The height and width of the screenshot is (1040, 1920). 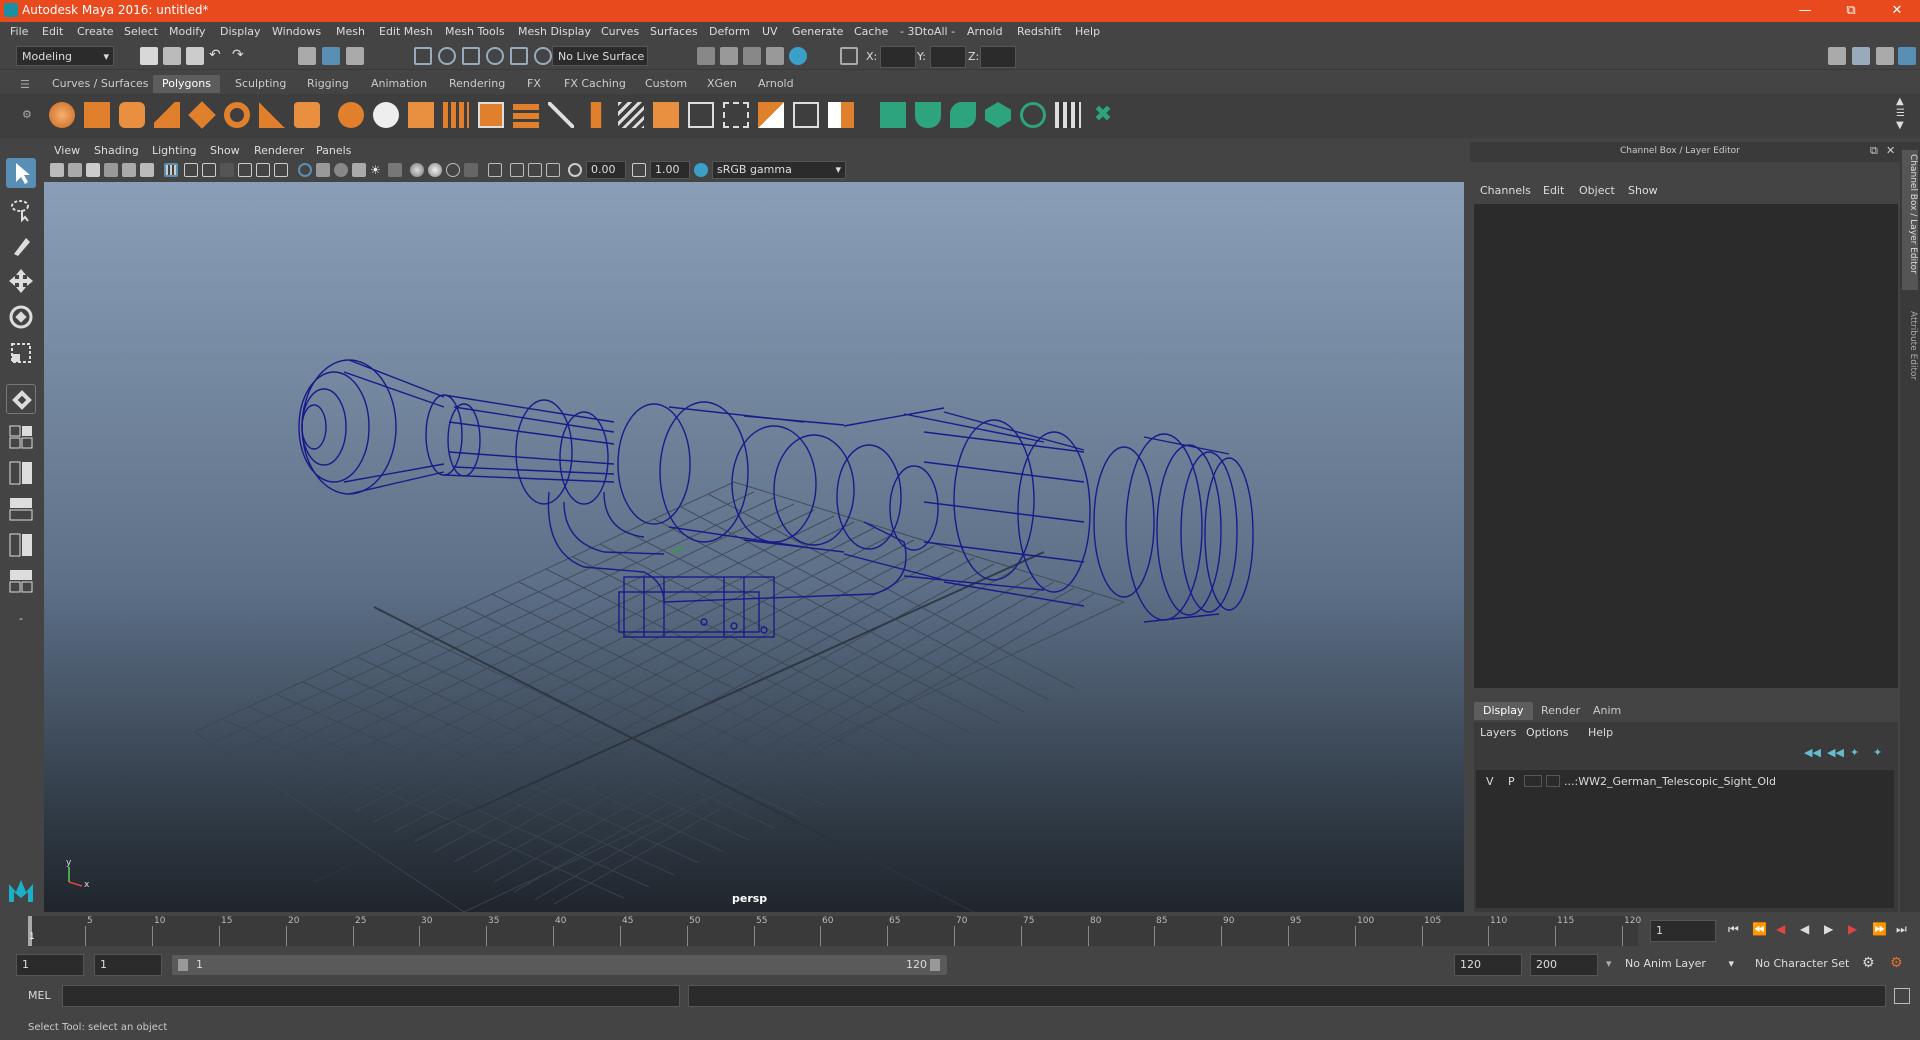 What do you see at coordinates (1039, 31) in the screenshot?
I see `menu-redshift: Redshift` at bounding box center [1039, 31].